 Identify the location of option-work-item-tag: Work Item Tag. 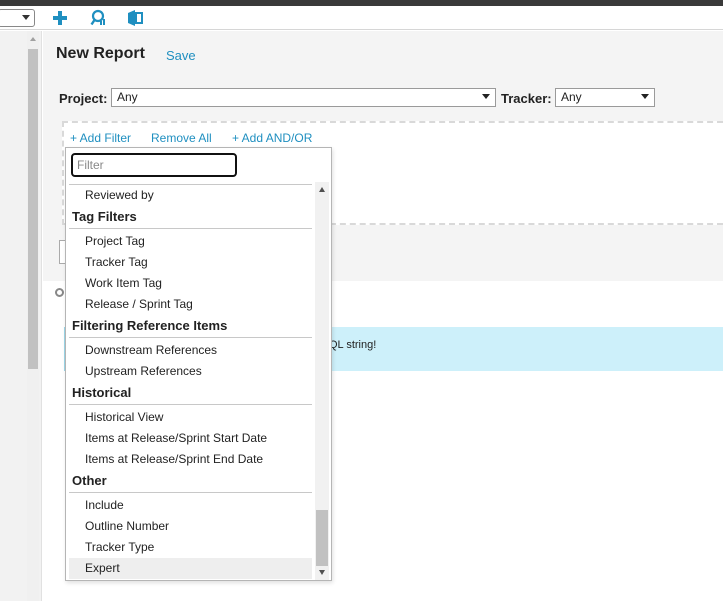
(190, 283).